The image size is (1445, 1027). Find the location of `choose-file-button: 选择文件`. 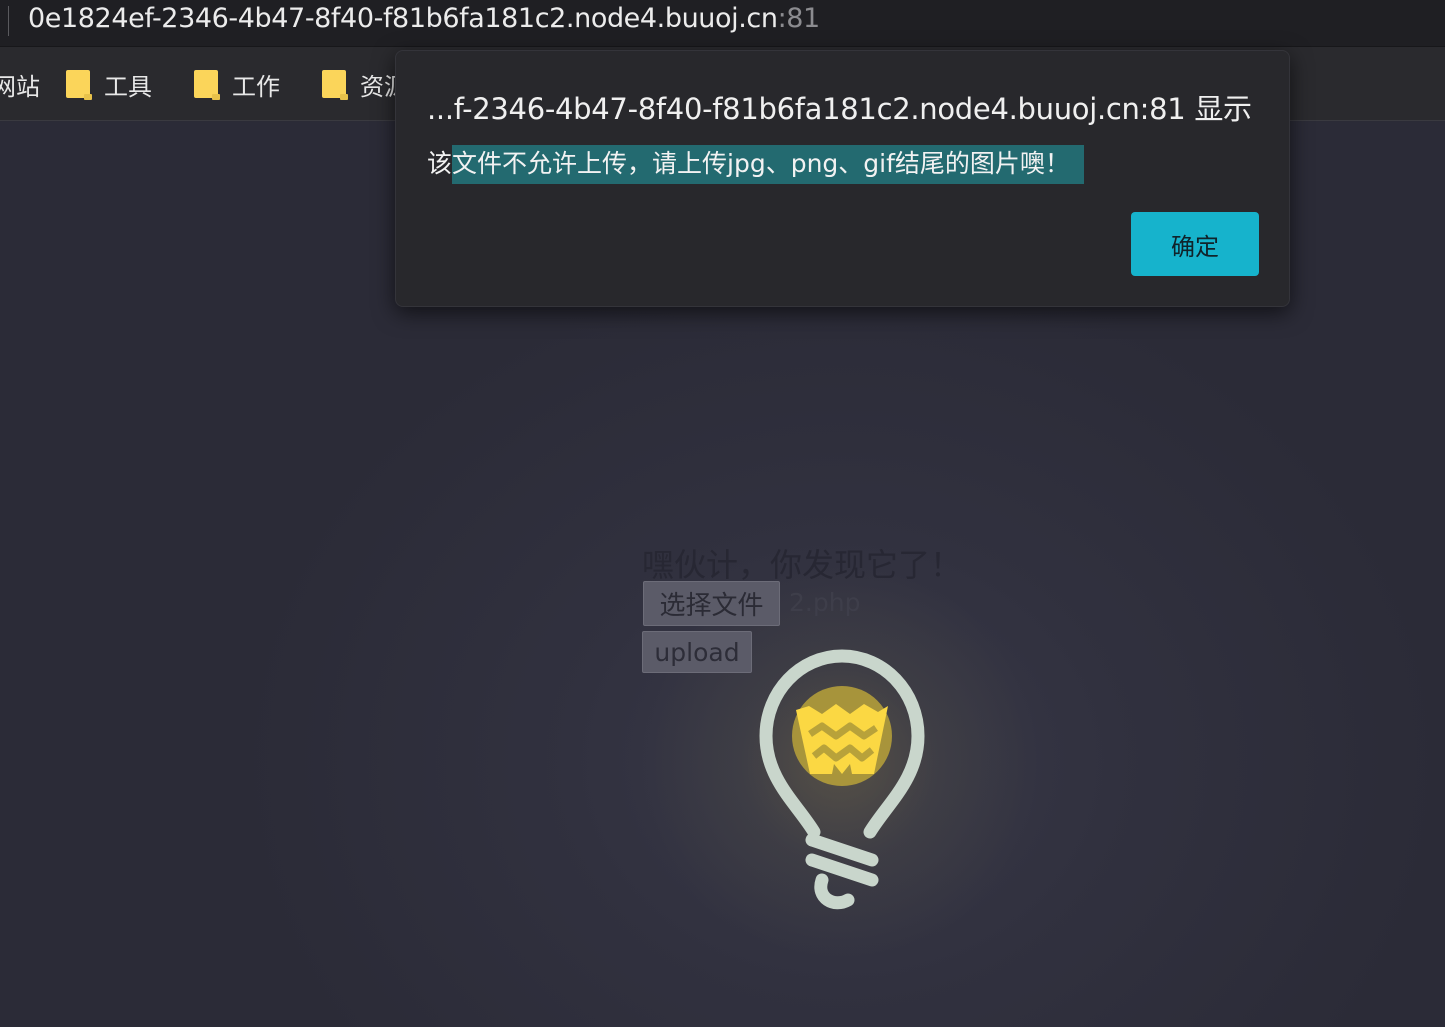

choose-file-button: 选择文件 is located at coordinates (711, 603).